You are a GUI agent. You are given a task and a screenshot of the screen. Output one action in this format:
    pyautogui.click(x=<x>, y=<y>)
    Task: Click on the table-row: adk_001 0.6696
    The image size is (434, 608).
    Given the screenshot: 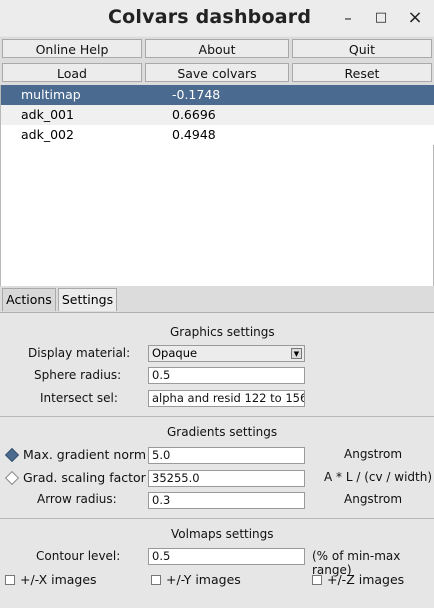 What is the action you would take?
    pyautogui.click(x=217, y=115)
    